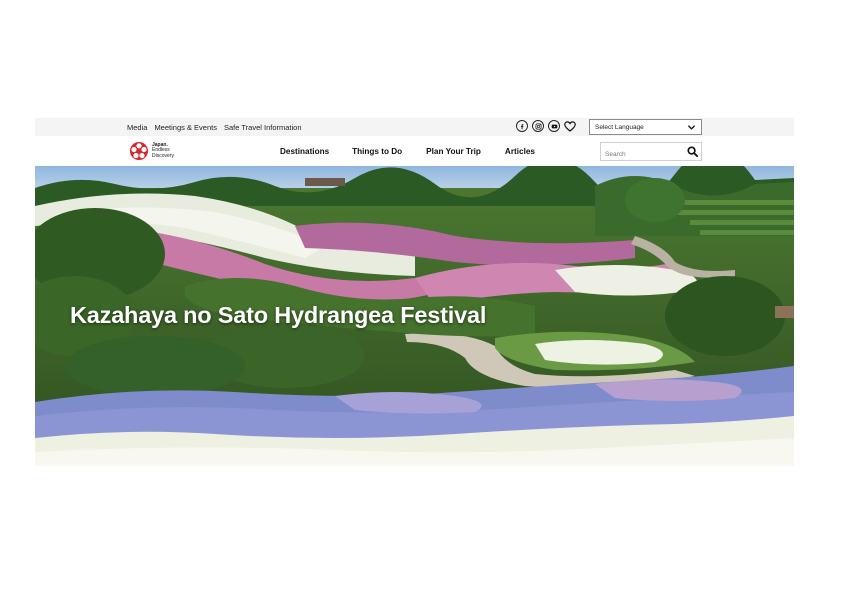 The image size is (842, 595). I want to click on nav-plan-your-trip: Plan Your Trip, so click(453, 151).